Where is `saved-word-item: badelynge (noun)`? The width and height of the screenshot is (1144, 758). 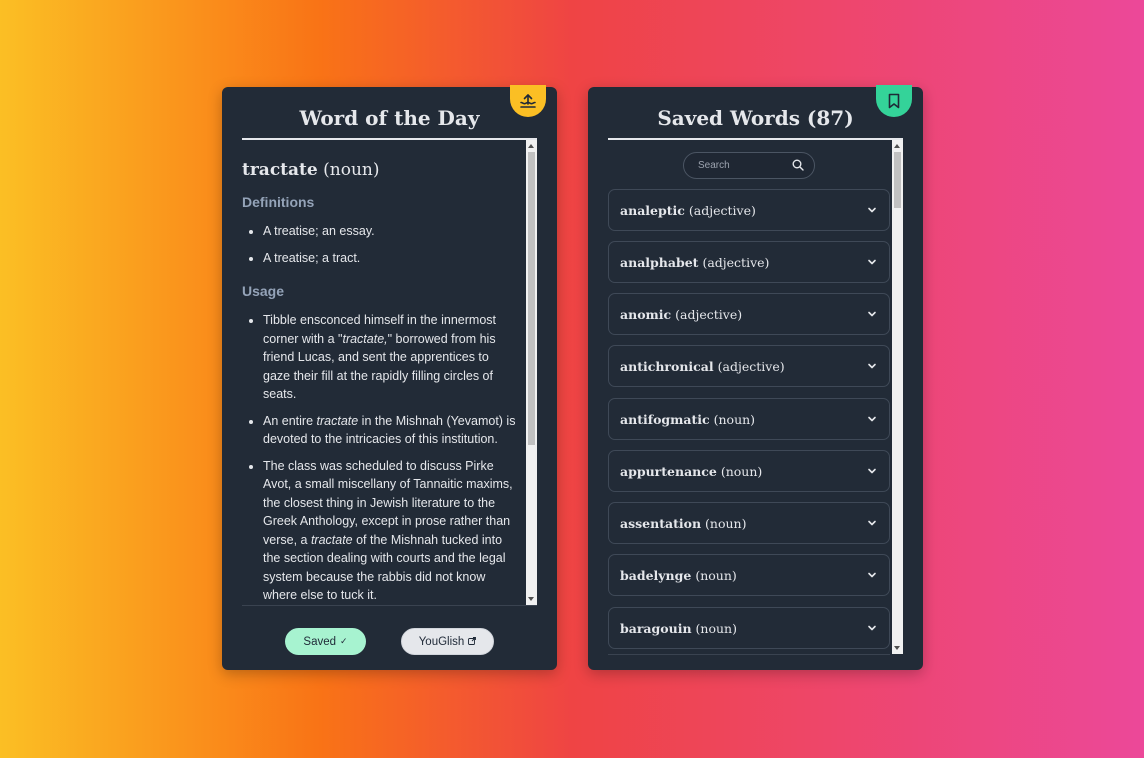 saved-word-item: badelynge (noun) is located at coordinates (749, 575).